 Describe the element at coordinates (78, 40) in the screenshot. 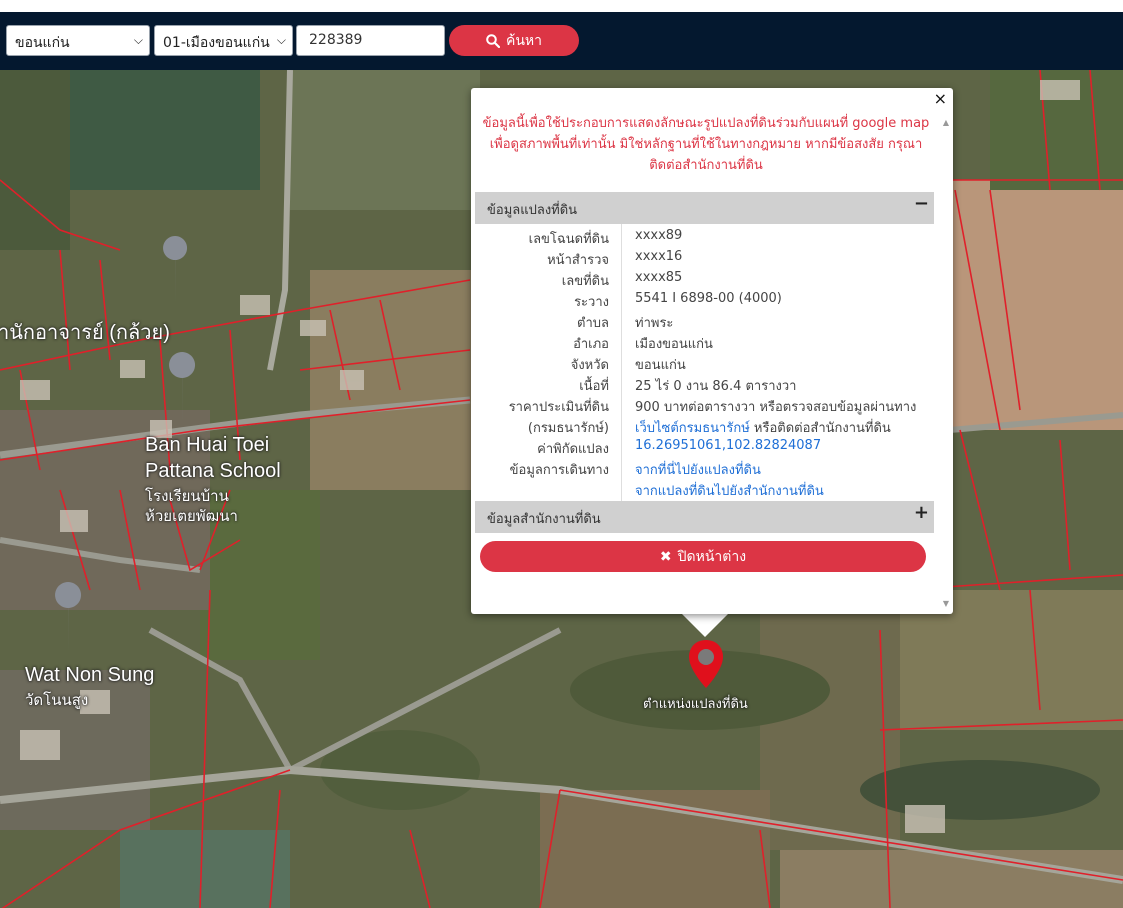

I see `province-select: ขอนแก่น ⌵` at that location.